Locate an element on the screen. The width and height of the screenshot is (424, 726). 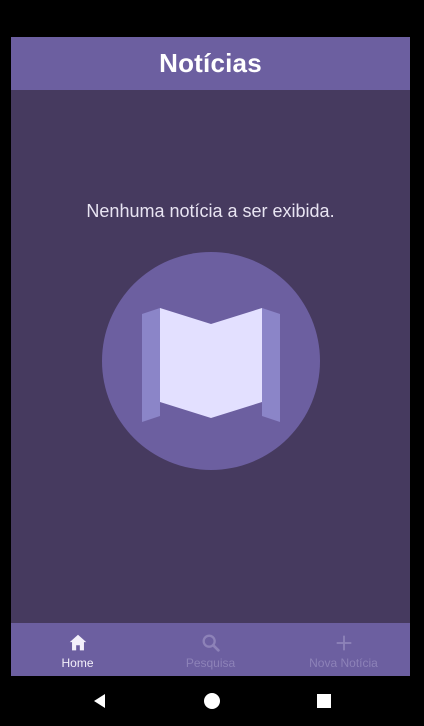
bottom-navigation: Home Pesquisa Nova Notícia is located at coordinates (210, 649).